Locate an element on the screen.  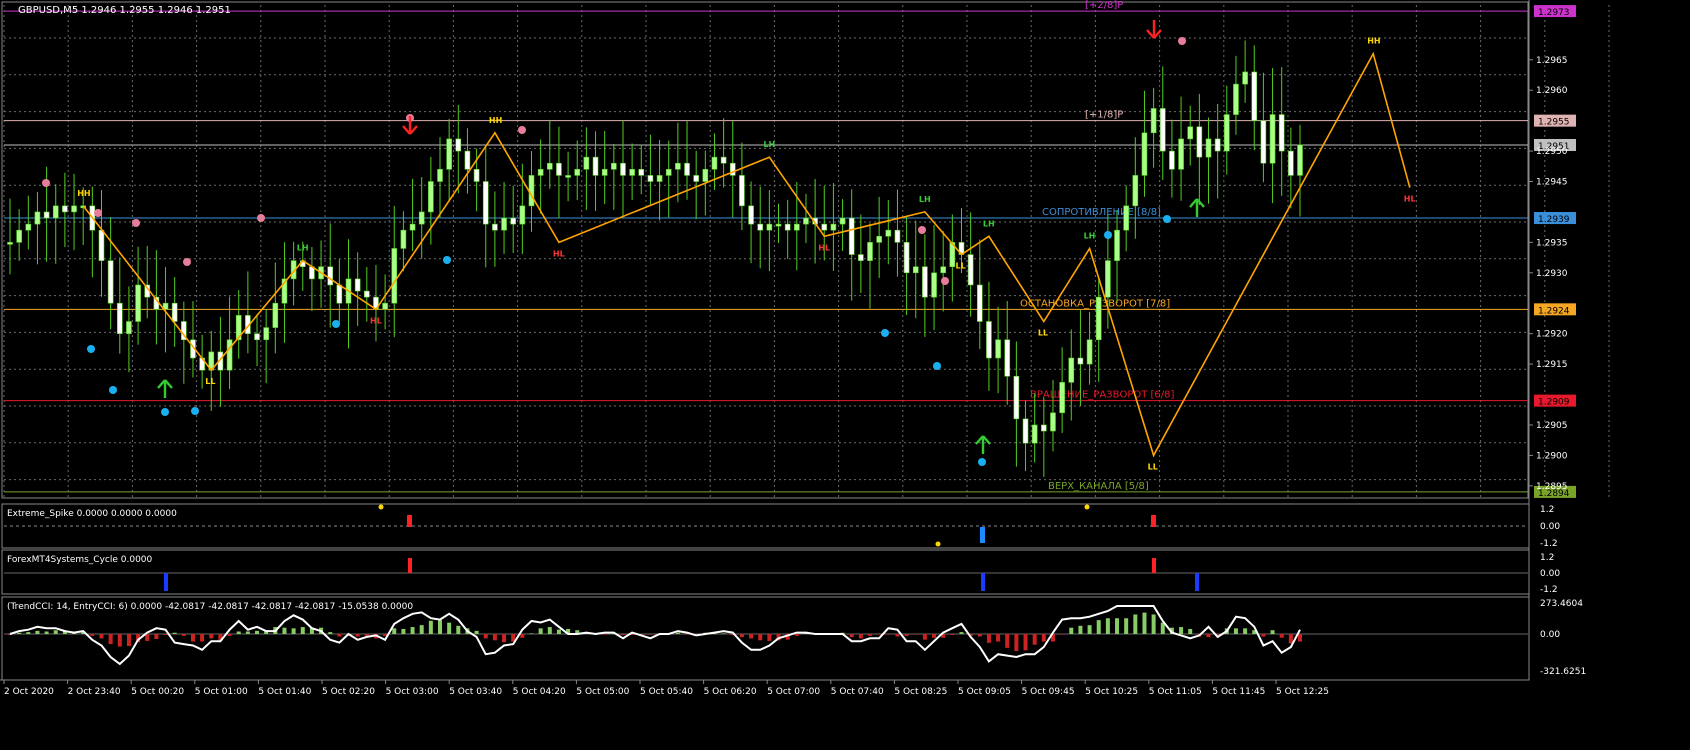
time-tick-label: 5 Oct 00:20 is located at coordinates (157, 692).